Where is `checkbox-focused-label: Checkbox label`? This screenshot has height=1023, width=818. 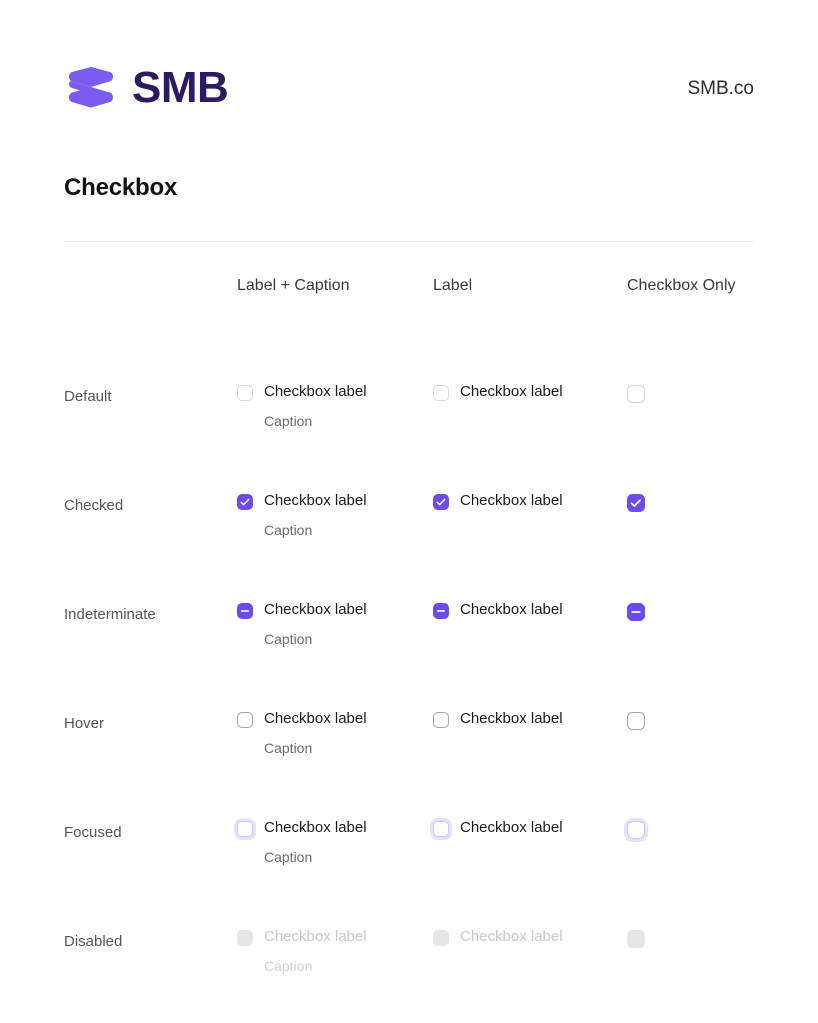
checkbox-focused-label: Checkbox label is located at coordinates (530, 828).